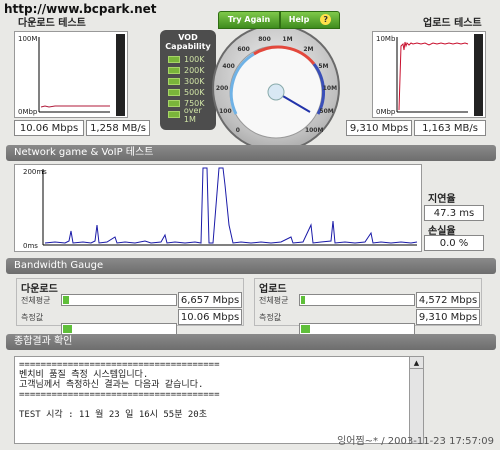 The height and width of the screenshot is (450, 500). I want to click on gauge-tick-label: 100M, so click(314, 130).